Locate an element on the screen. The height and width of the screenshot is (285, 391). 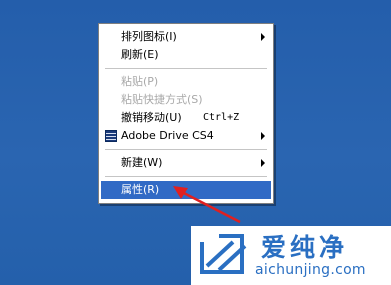
menu-item-adobe-drive: Adobe Drive CS4 is located at coordinates (186, 136).